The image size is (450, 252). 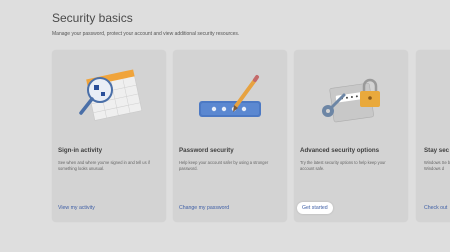 What do you see at coordinates (340, 150) in the screenshot?
I see `card-title: Advanced security options` at bounding box center [340, 150].